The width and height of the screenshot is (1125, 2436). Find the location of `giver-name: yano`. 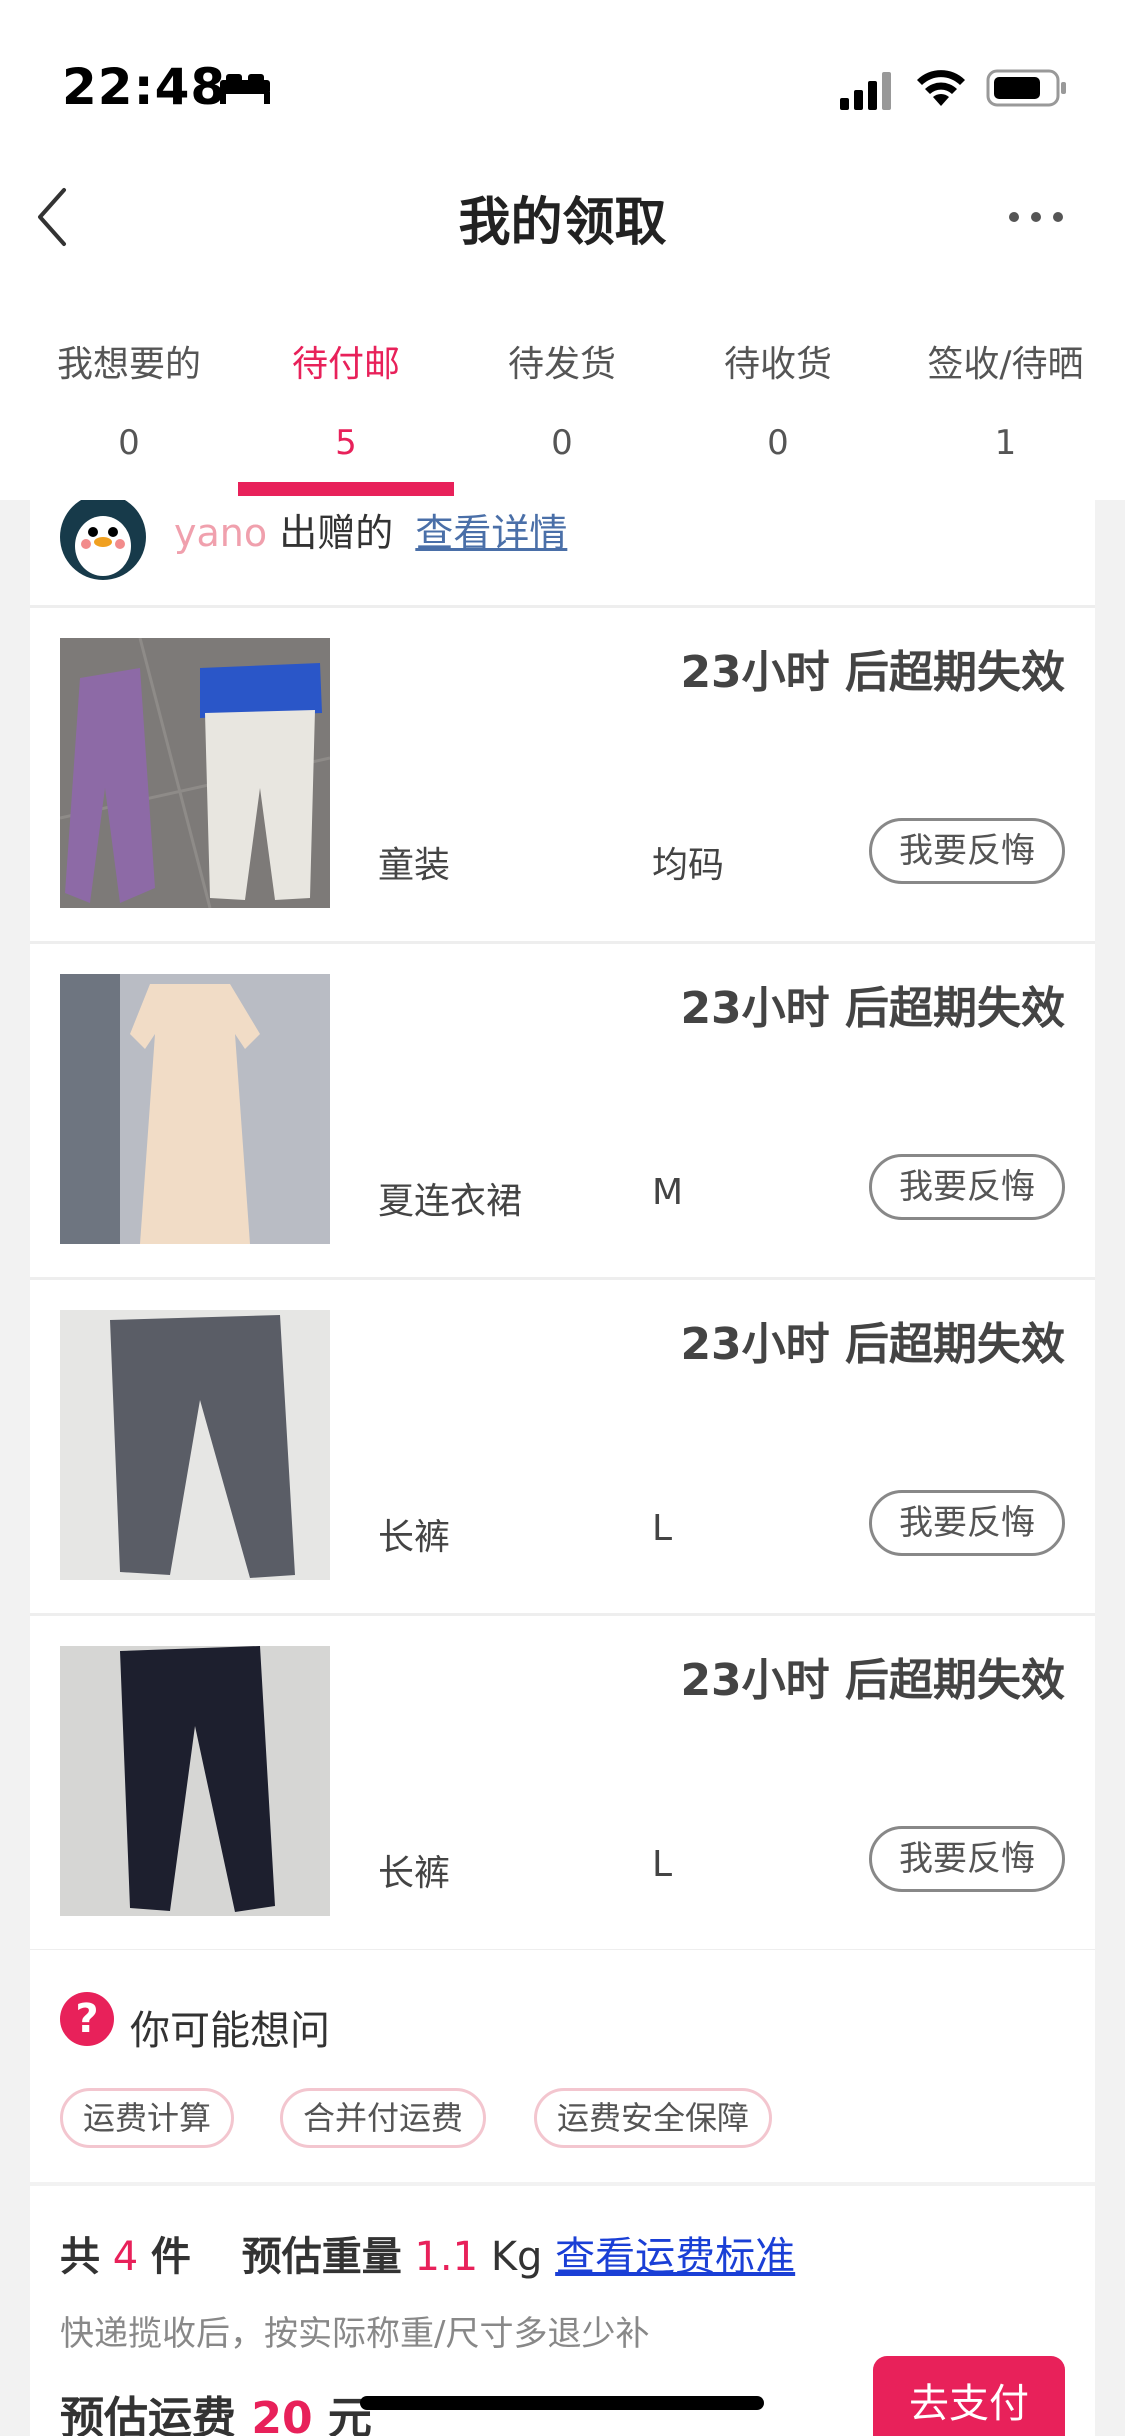

giver-name: yano is located at coordinates (220, 533).